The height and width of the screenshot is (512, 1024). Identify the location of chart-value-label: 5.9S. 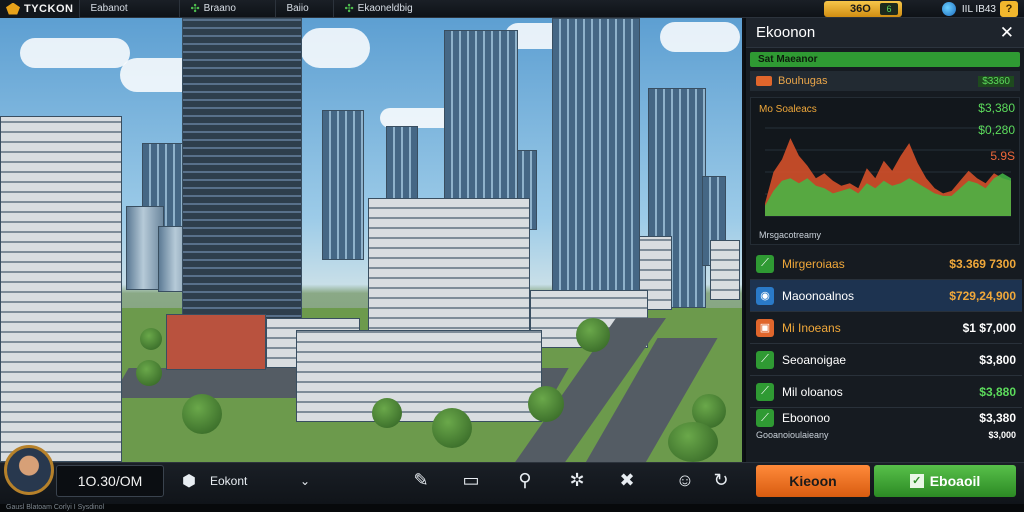
(1002, 156).